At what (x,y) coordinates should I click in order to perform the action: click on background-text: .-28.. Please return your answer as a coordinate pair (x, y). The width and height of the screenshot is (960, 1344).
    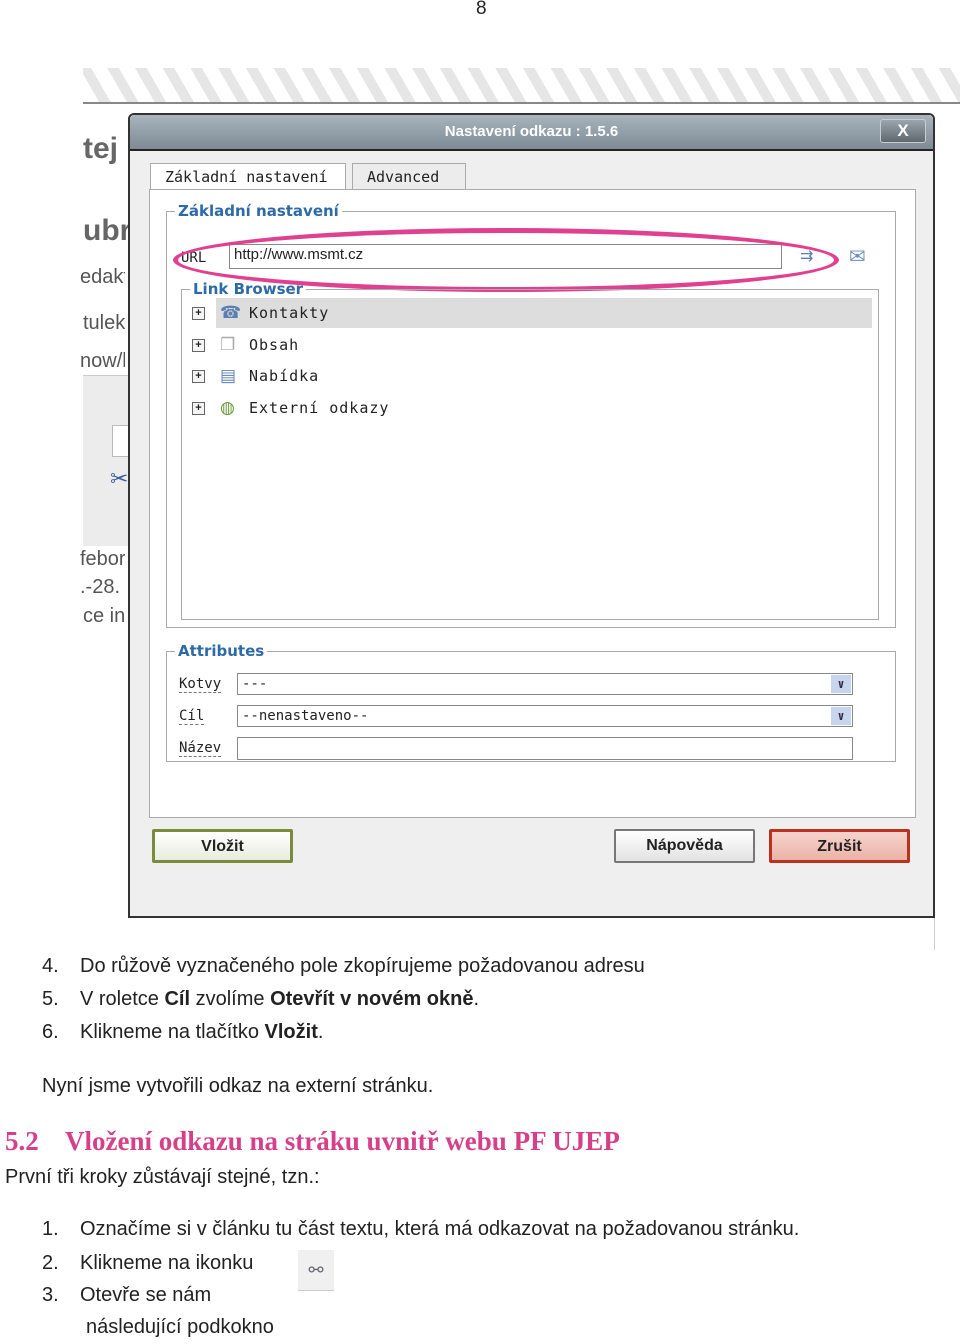
    Looking at the image, I should click on (100, 587).